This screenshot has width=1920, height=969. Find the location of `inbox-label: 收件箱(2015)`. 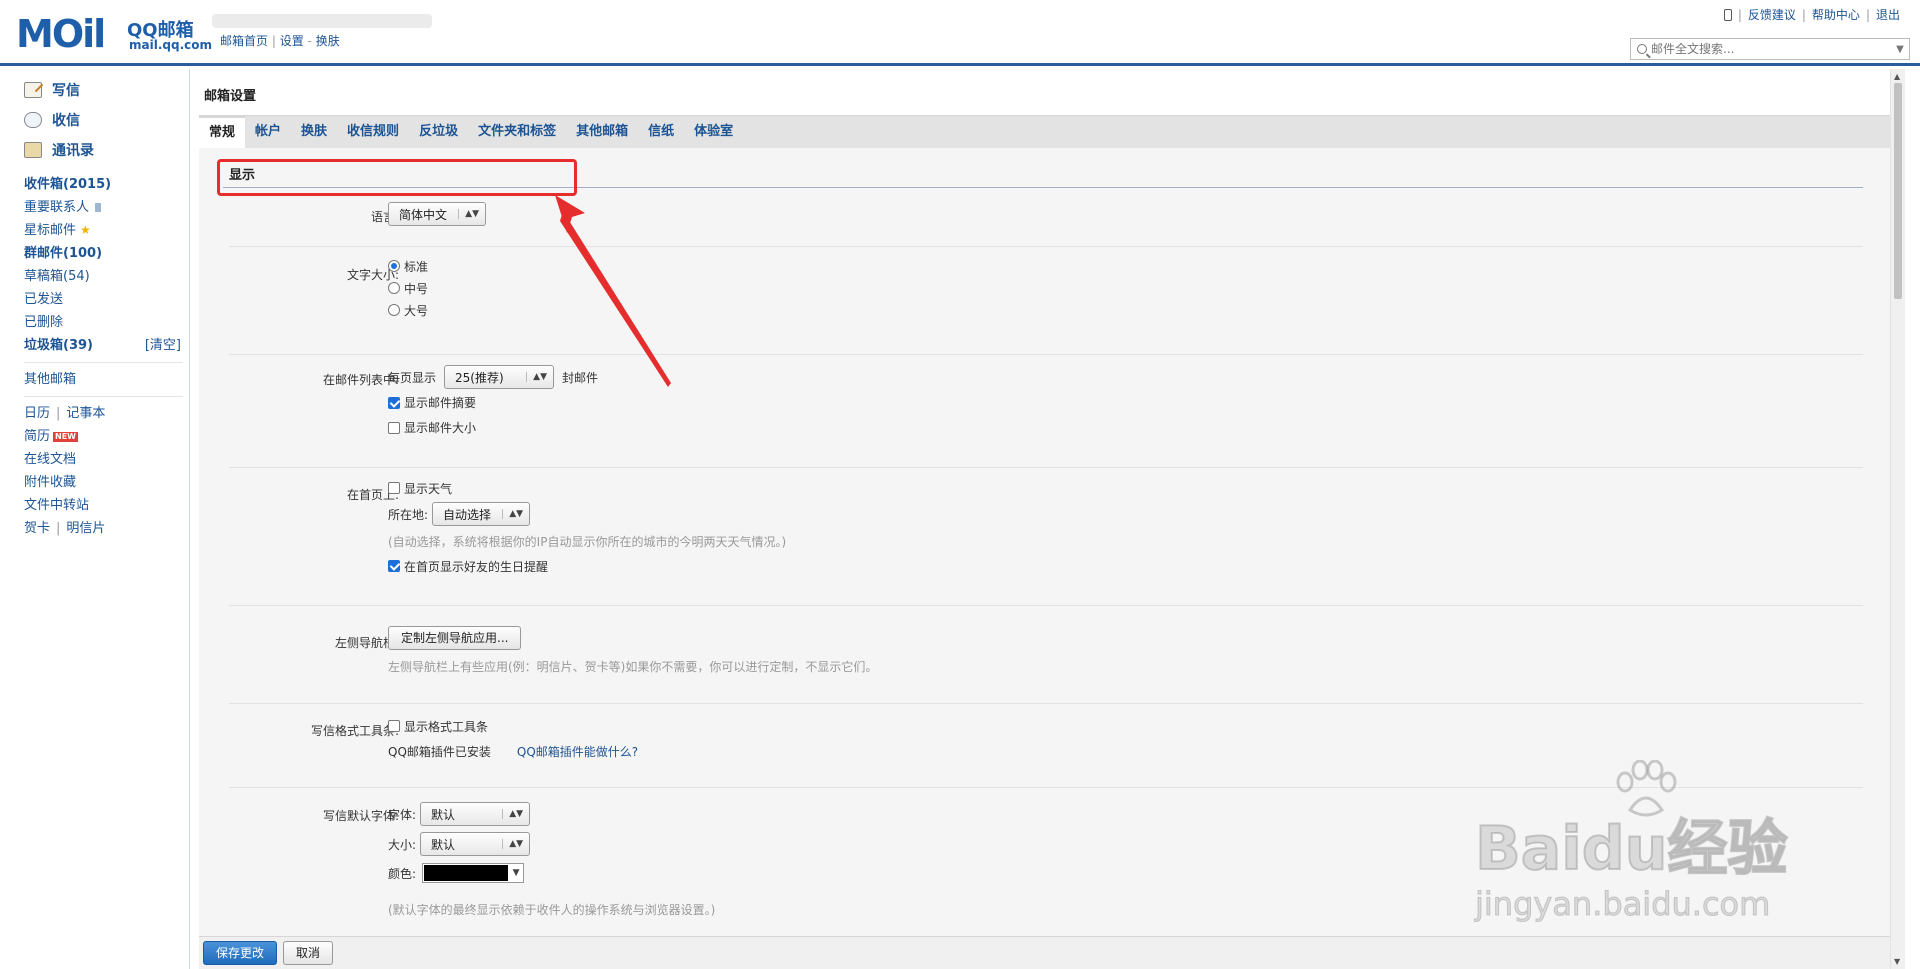

inbox-label: 收件箱(2015) is located at coordinates (68, 184).